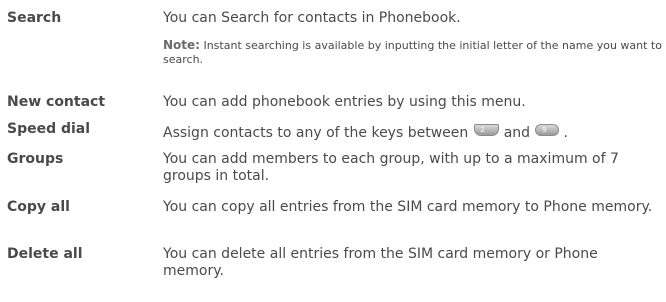 The width and height of the screenshot is (666, 302). Describe the element at coordinates (49, 129) in the screenshot. I see `entry-term: Speed dial` at that location.